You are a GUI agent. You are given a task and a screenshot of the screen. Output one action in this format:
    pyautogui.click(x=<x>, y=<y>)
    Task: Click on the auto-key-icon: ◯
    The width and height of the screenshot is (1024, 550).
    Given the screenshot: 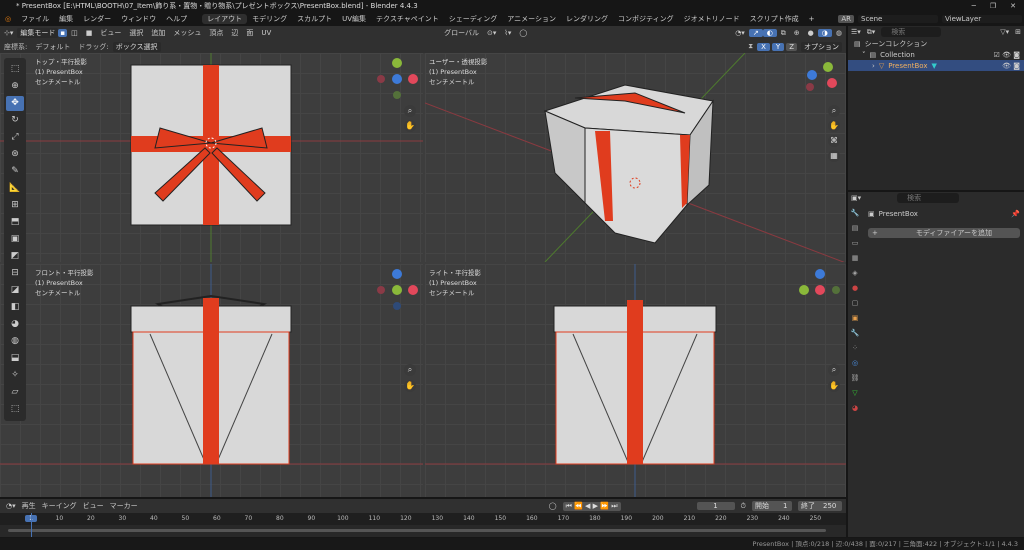 What is the action you would take?
    pyautogui.click(x=553, y=506)
    